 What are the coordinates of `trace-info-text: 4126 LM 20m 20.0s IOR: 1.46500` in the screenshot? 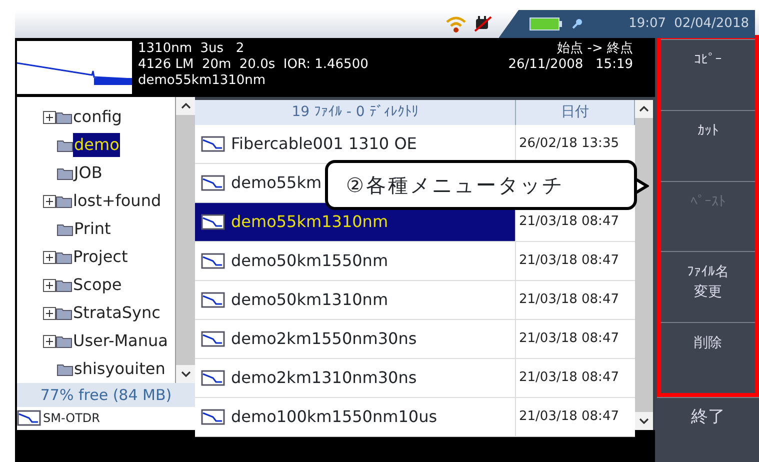 It's located at (254, 65).